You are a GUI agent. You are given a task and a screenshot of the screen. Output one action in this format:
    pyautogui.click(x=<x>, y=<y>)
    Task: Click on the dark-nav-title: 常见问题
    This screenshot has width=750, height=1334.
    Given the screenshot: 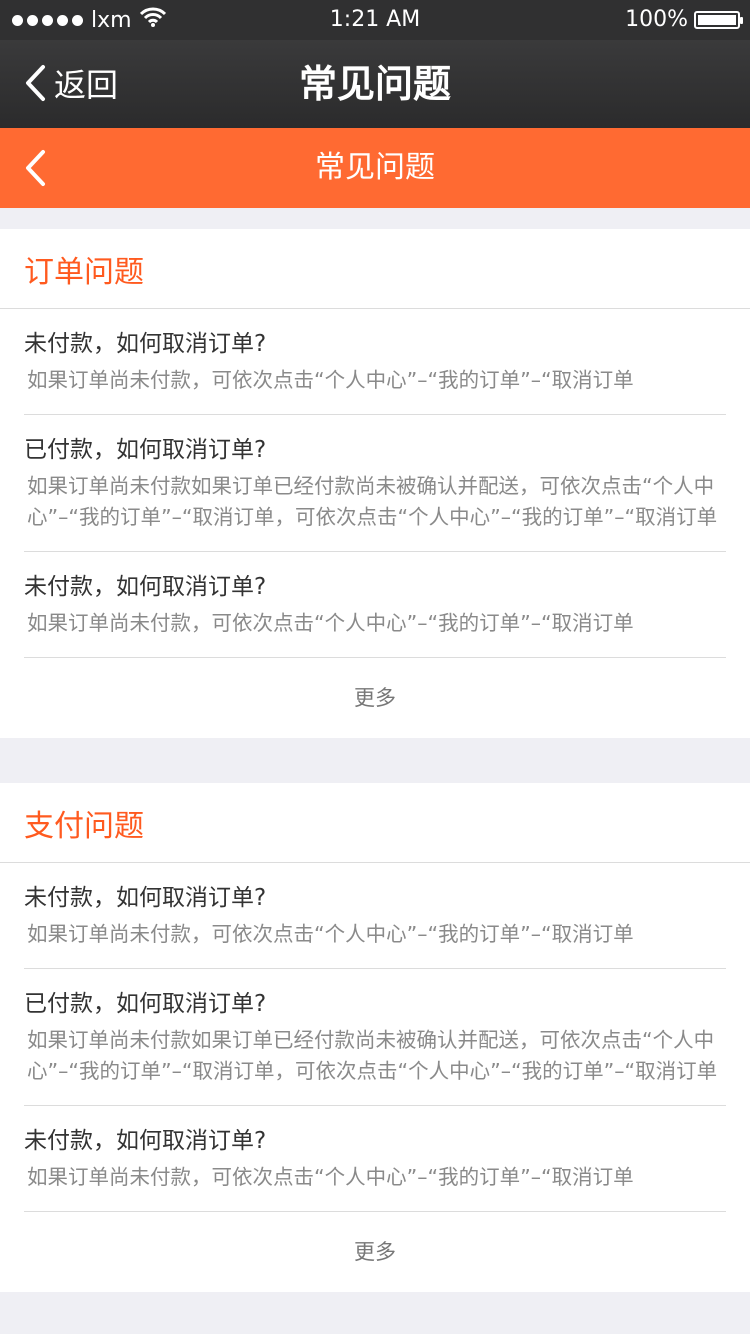 What is the action you would take?
    pyautogui.click(x=374, y=84)
    